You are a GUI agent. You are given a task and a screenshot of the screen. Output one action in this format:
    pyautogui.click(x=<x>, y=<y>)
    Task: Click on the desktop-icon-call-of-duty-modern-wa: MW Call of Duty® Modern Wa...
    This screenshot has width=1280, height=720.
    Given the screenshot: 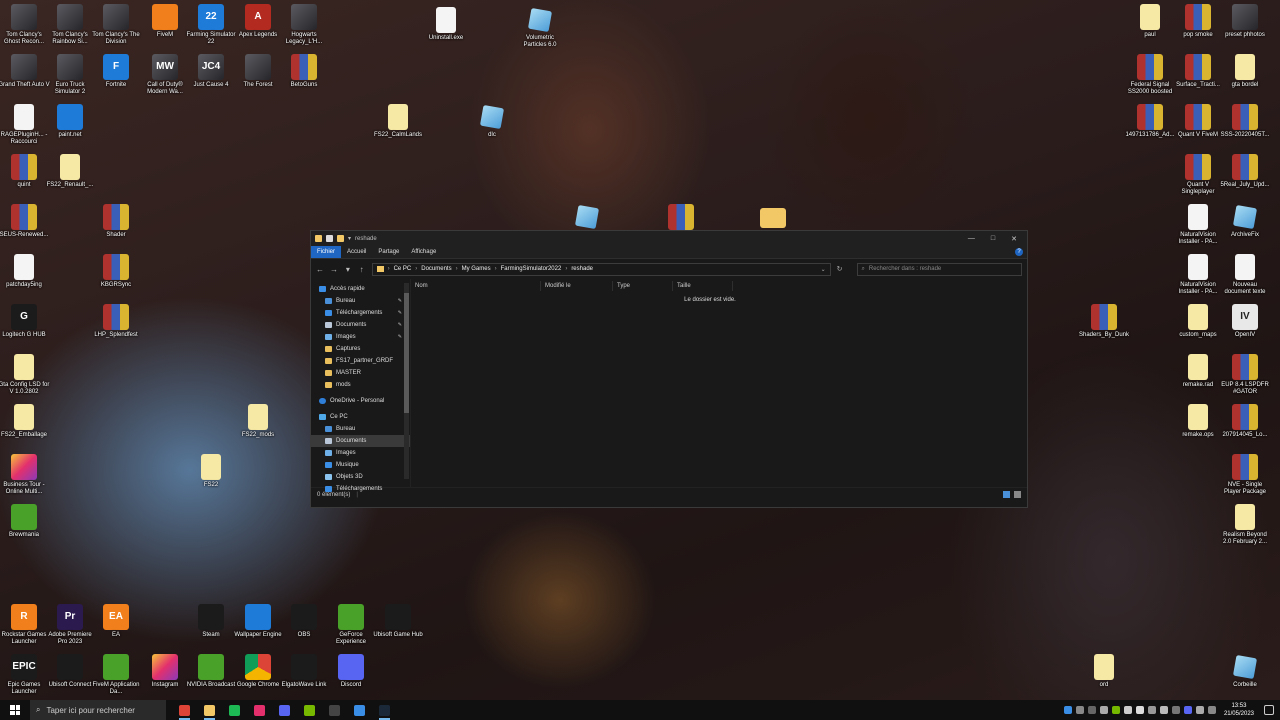 What is the action you would take?
    pyautogui.click(x=165, y=81)
    